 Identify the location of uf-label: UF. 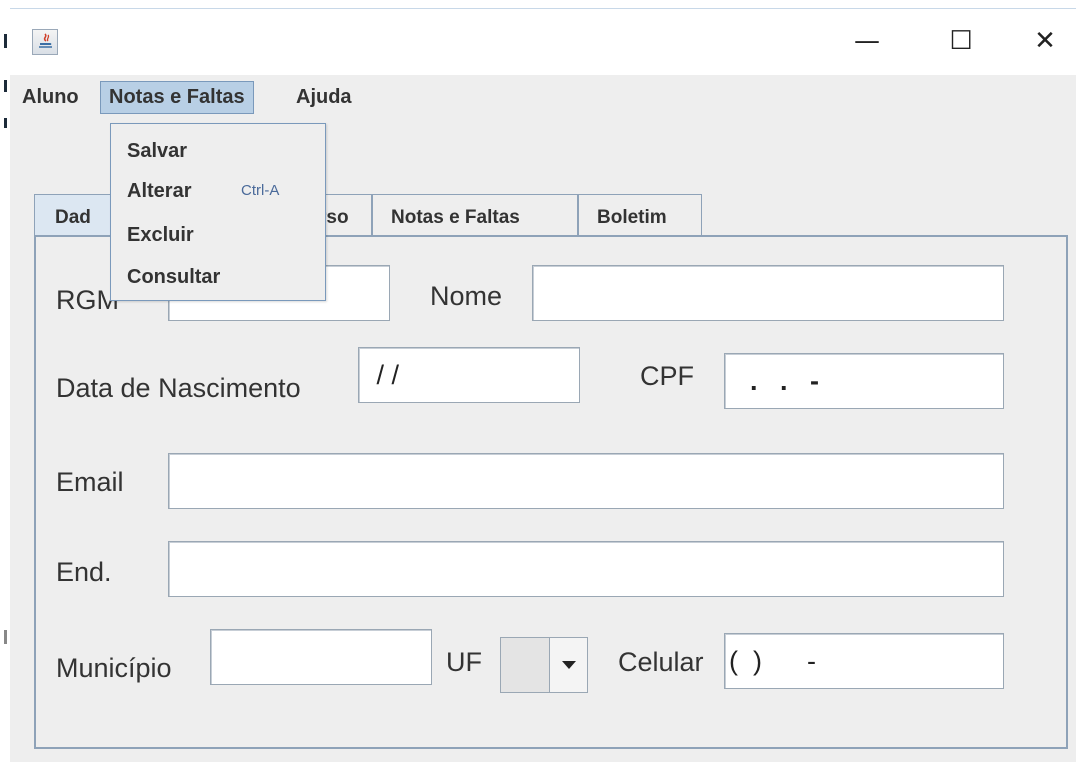
(464, 662).